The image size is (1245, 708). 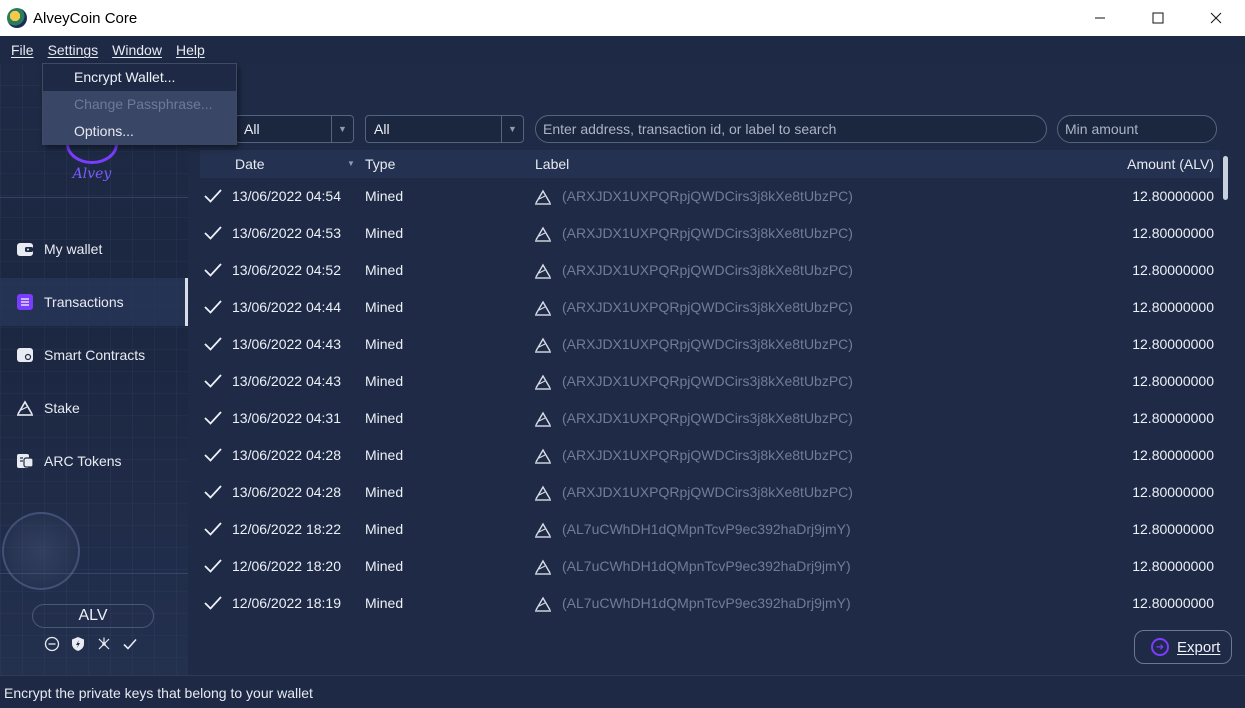 I want to click on cell-date: 12/06/2022 18:19, so click(x=286, y=603).